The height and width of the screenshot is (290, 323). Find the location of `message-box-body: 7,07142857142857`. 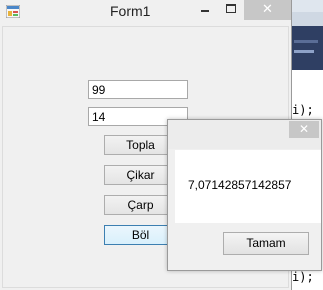

message-box-body: 7,07142857142857 is located at coordinates (248, 186).